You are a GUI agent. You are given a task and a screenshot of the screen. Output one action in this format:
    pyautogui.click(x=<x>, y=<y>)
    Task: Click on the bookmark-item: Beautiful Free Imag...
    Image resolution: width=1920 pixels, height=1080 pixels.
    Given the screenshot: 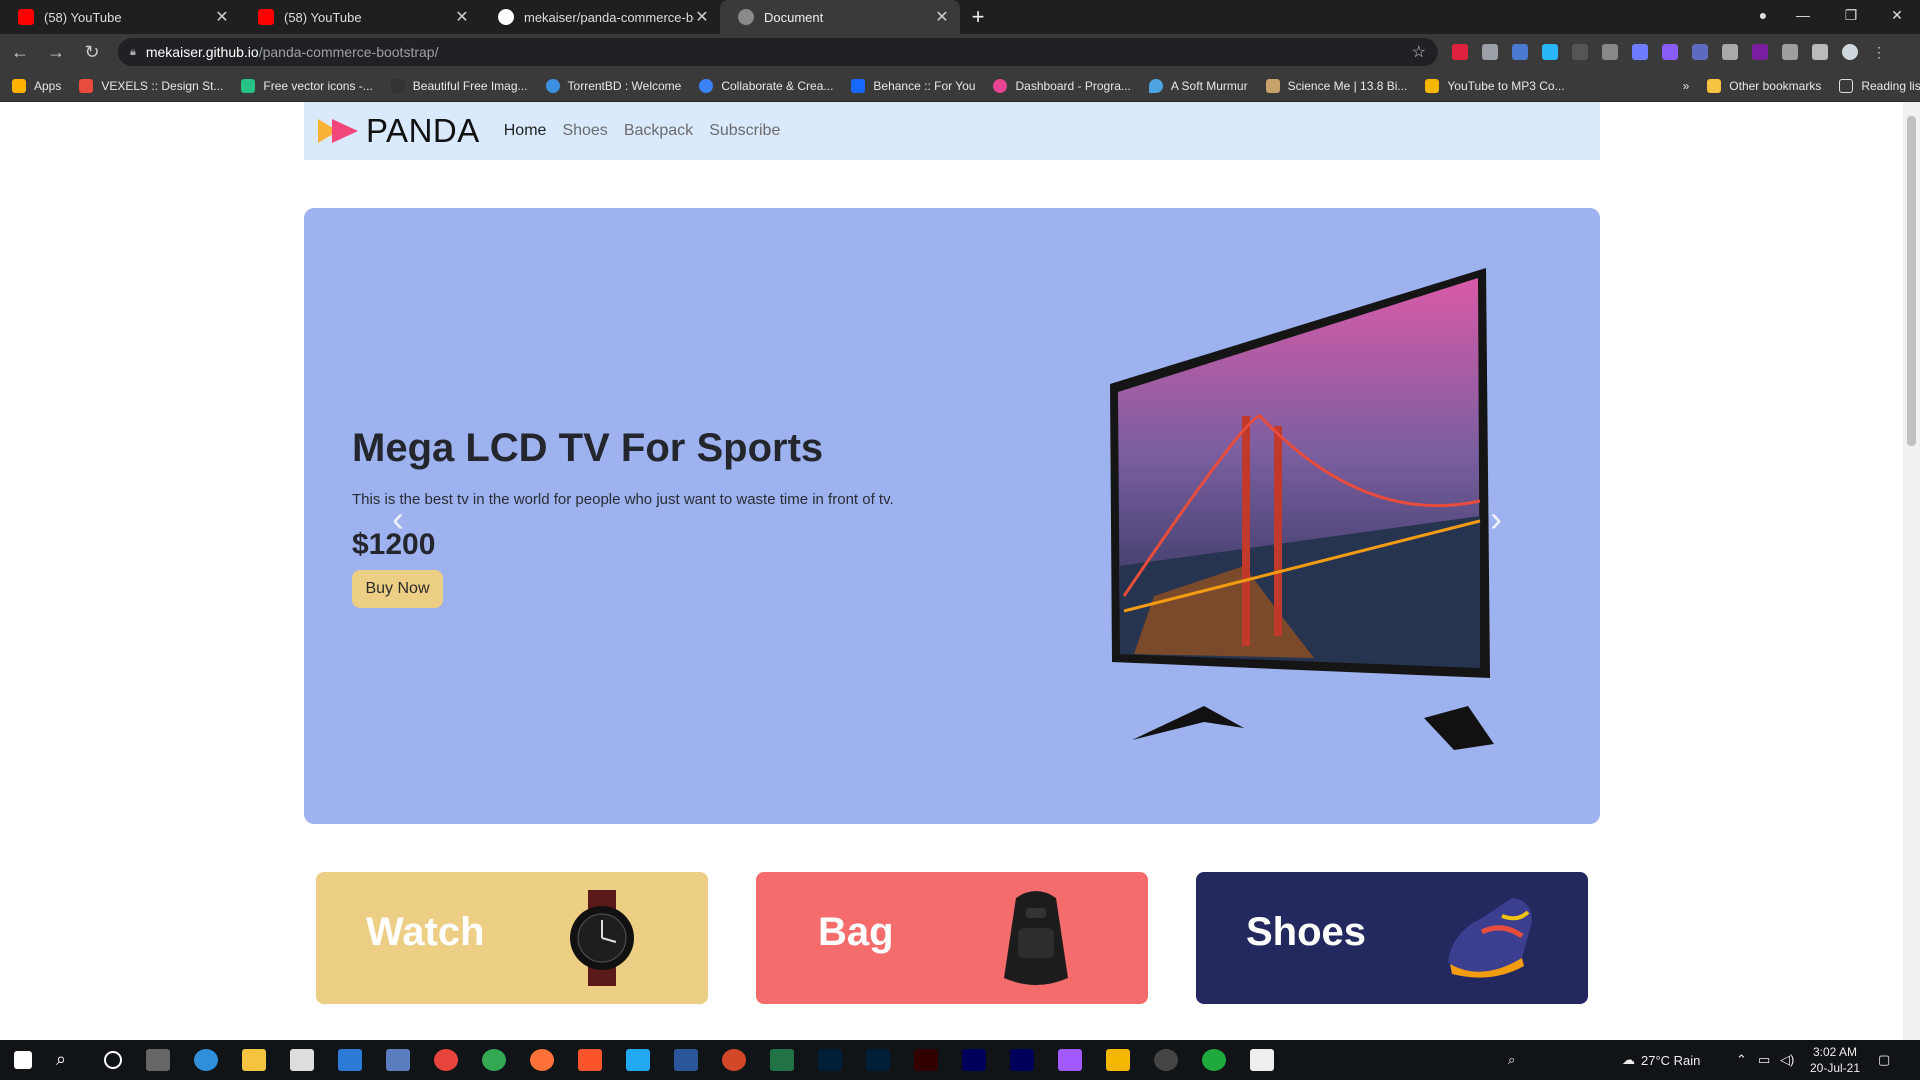 What is the action you would take?
    pyautogui.click(x=459, y=85)
    